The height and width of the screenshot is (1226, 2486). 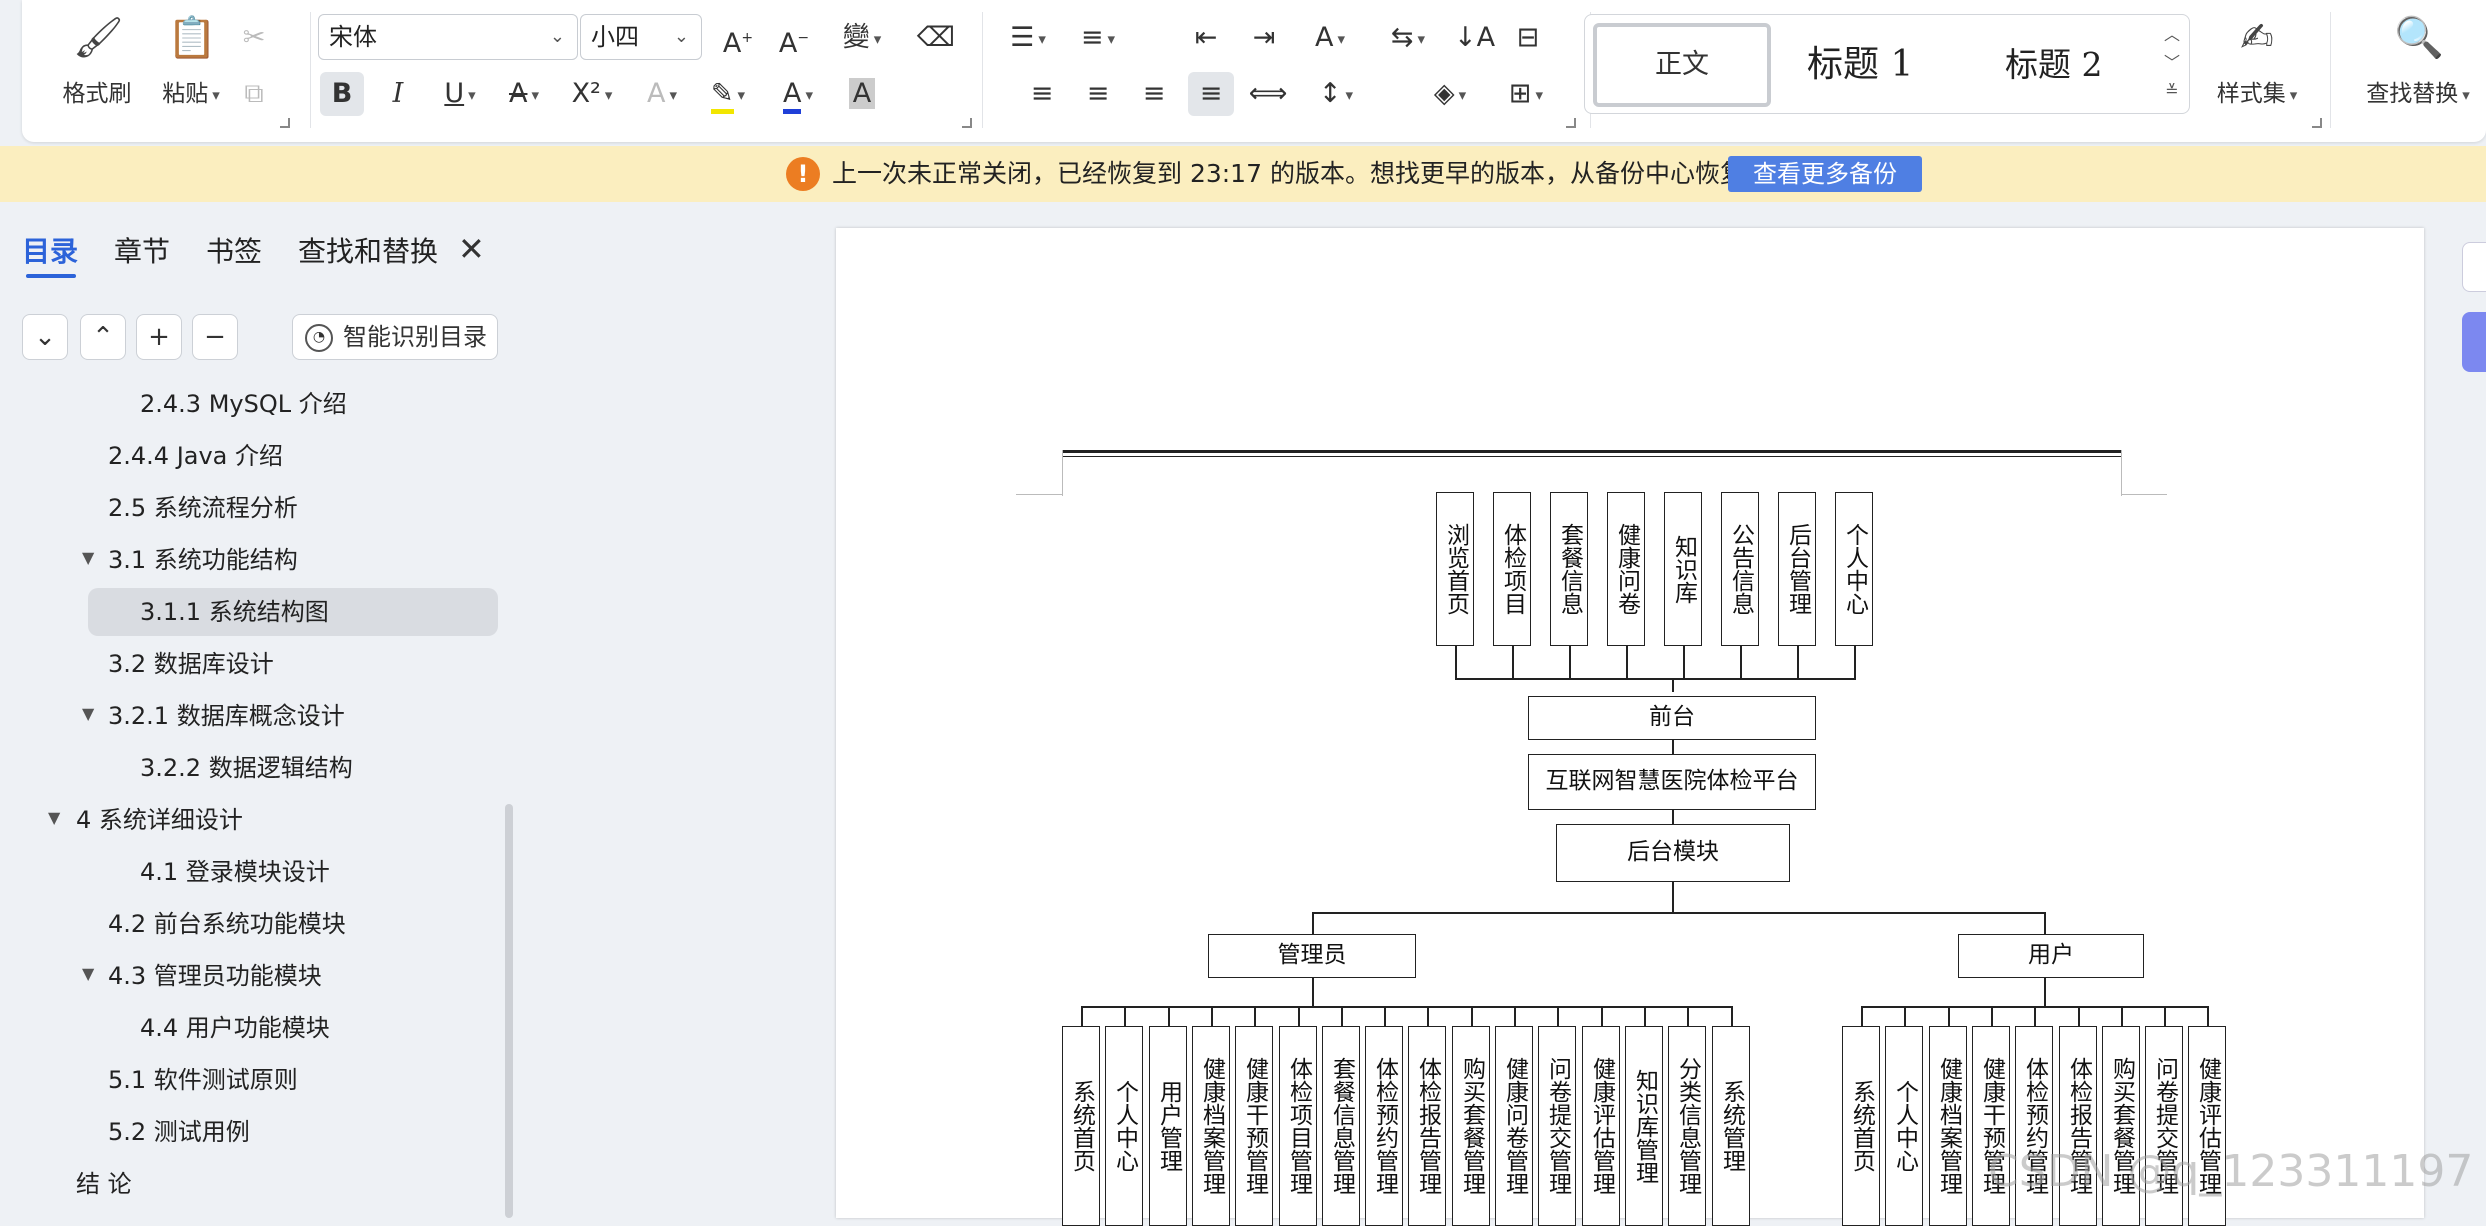 I want to click on eraser-icon: ⌫, so click(x=936, y=38).